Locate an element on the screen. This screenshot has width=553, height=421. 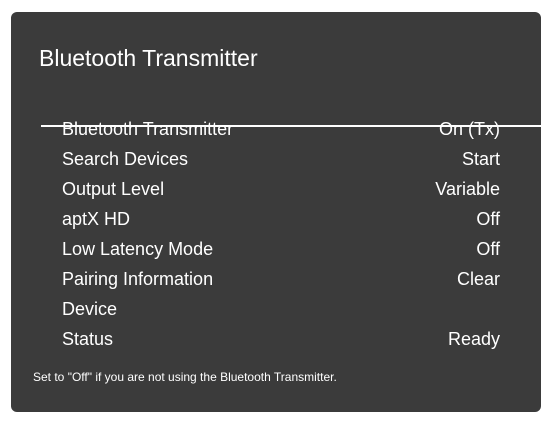
menu-item-search-devices: Search Devices Start is located at coordinates (281, 159).